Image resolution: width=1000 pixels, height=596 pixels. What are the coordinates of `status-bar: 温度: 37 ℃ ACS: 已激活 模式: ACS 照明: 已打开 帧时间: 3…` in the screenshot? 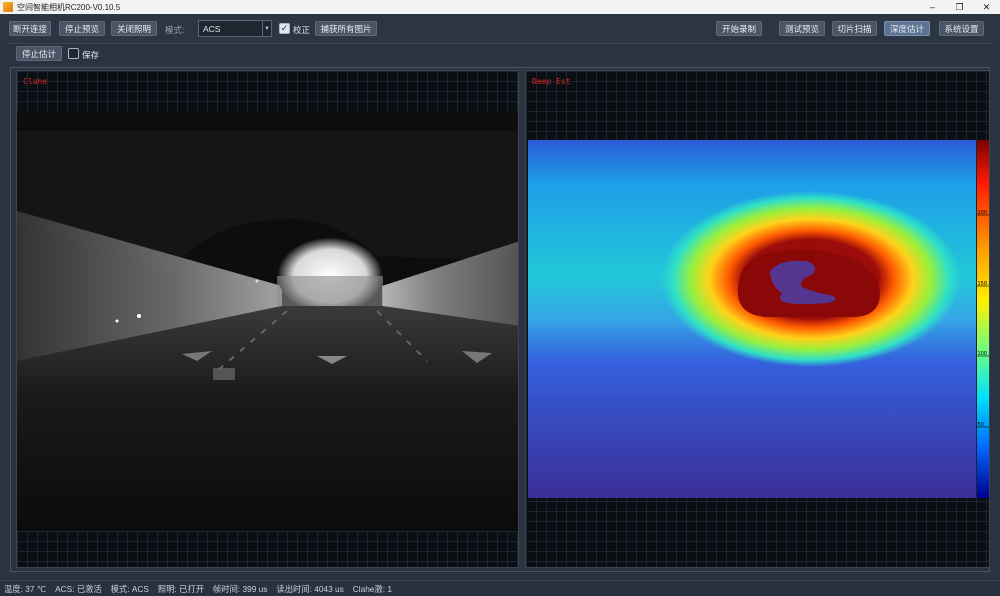 It's located at (500, 588).